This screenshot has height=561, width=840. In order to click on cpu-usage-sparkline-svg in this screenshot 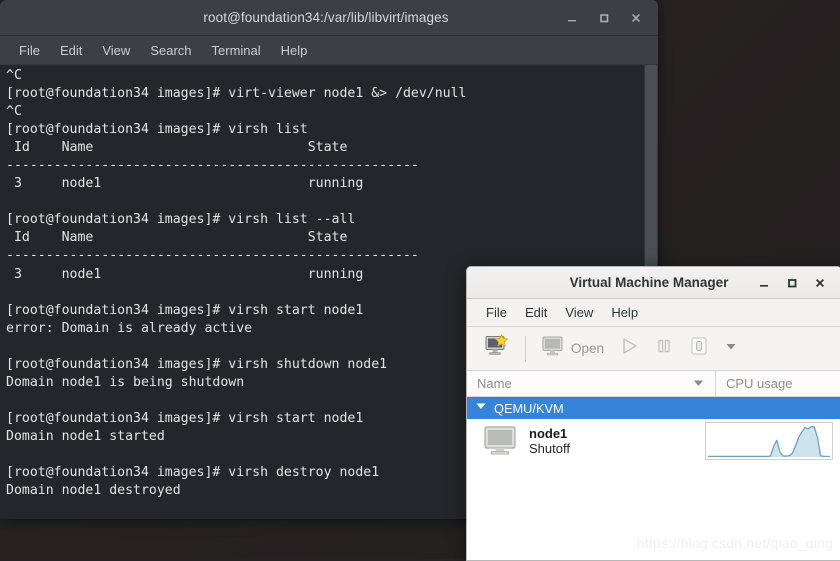, I will do `click(769, 441)`.